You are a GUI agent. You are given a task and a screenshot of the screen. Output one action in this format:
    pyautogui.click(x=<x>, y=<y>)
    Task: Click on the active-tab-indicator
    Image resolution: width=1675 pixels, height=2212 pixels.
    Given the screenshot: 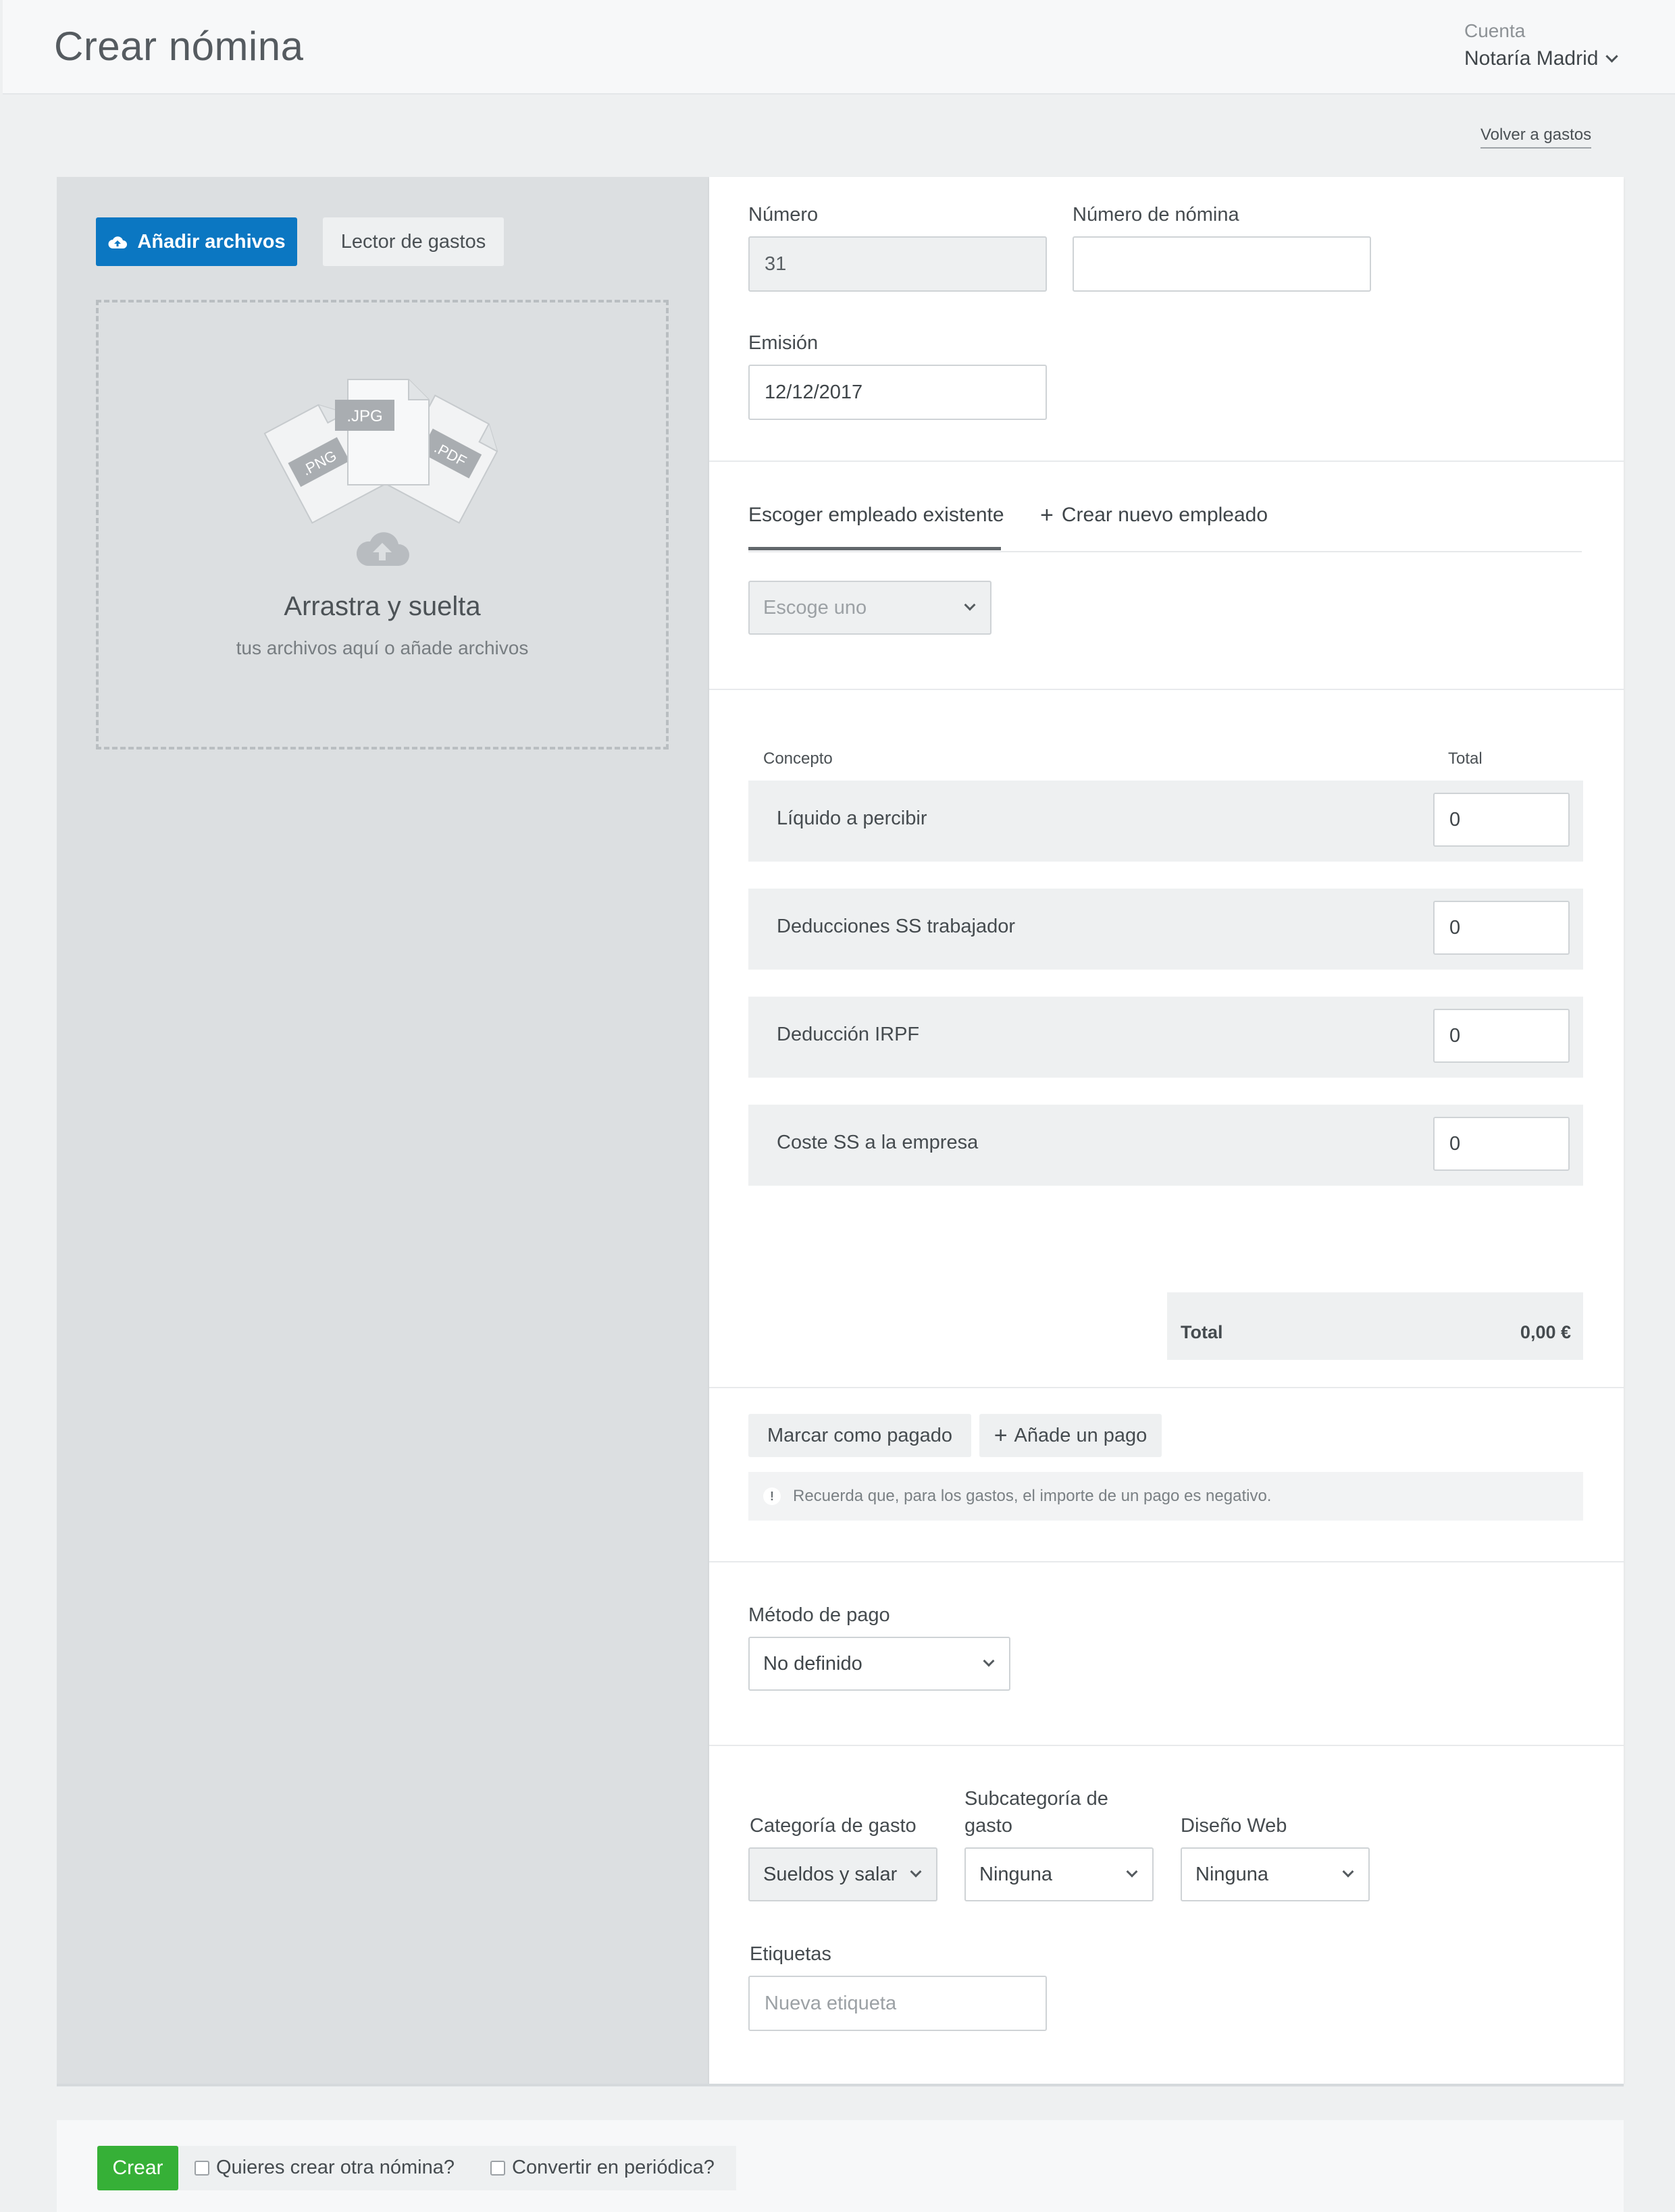 What is the action you would take?
    pyautogui.click(x=874, y=548)
    